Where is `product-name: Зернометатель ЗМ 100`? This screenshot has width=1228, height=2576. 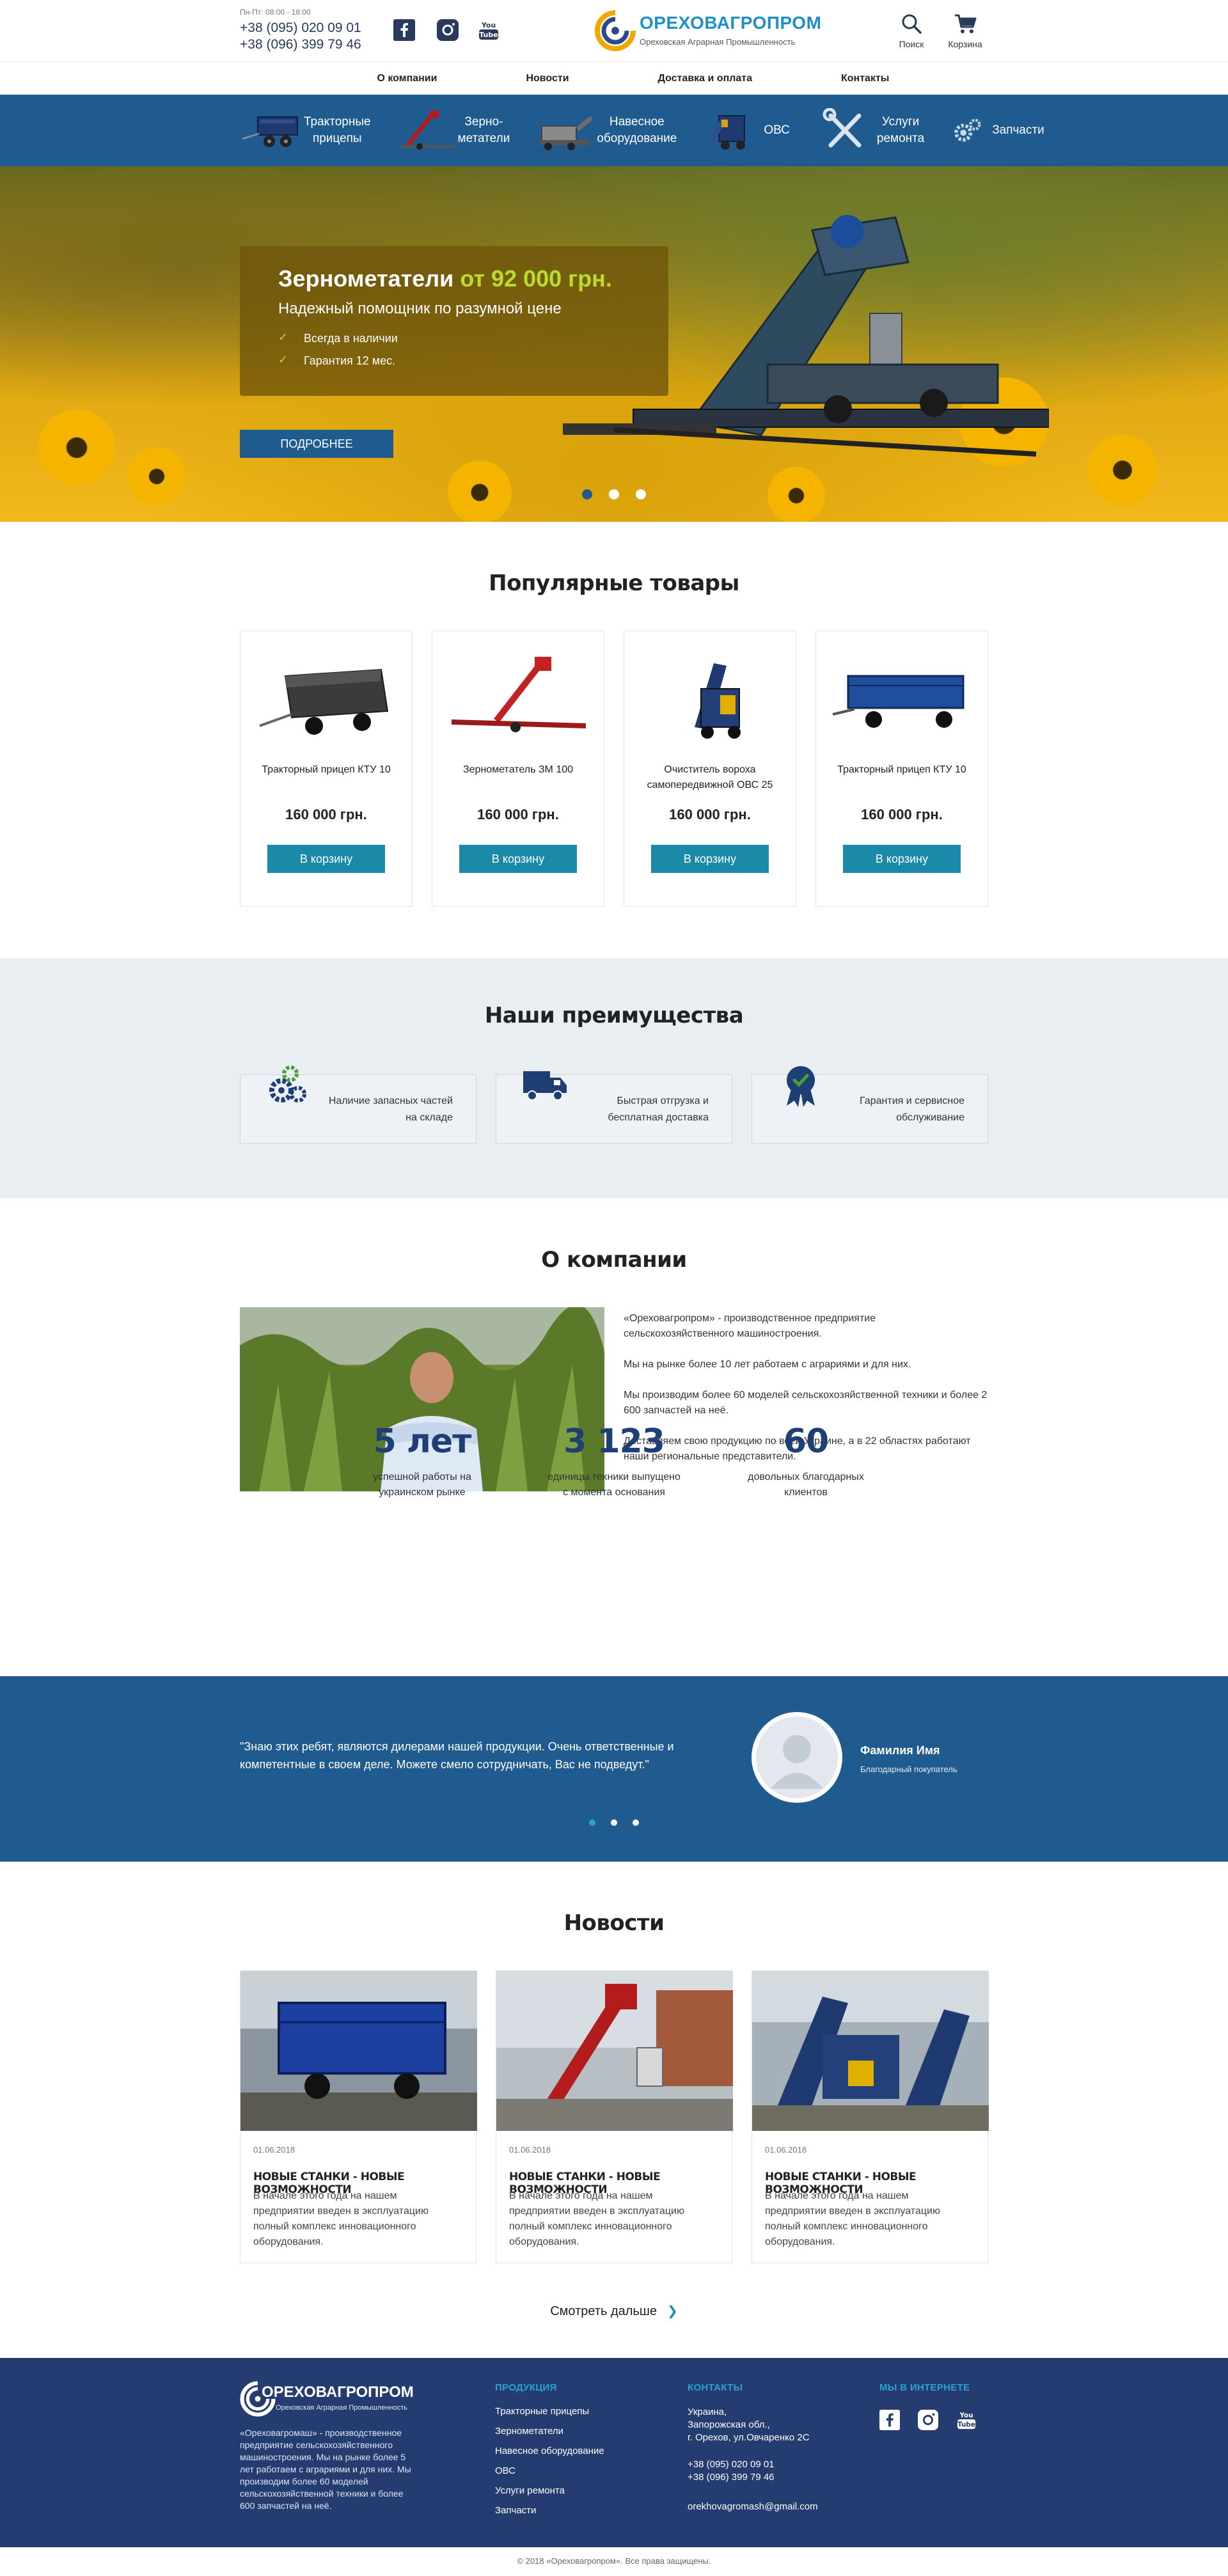 product-name: Зернометатель ЗМ 100 is located at coordinates (518, 770).